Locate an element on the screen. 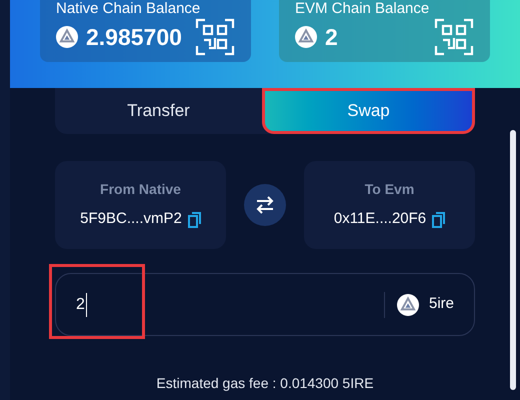  swap-direction-button is located at coordinates (265, 205).